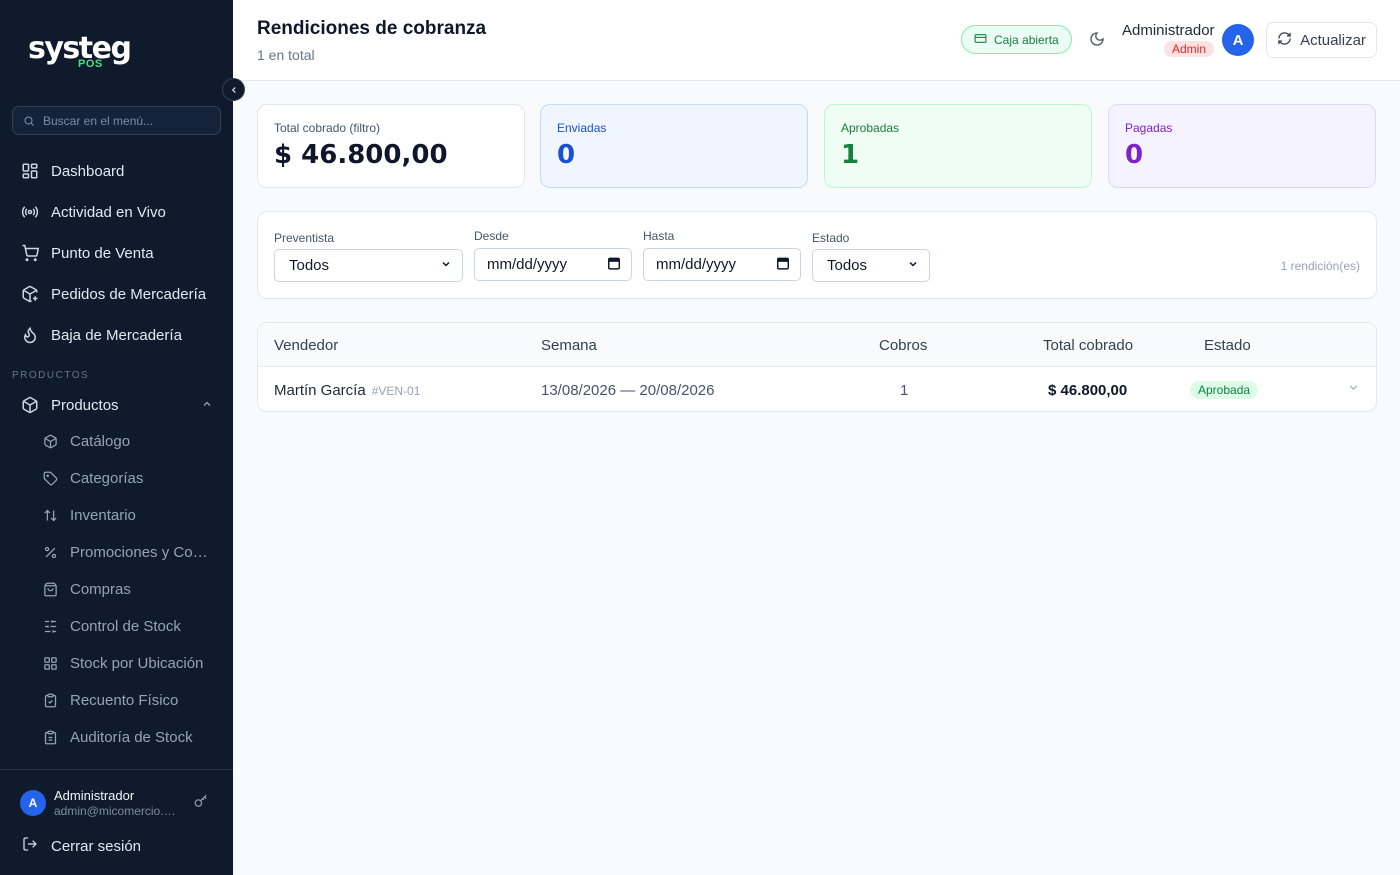 The image size is (1400, 875). I want to click on sidebar-collapse-button, so click(233, 89).